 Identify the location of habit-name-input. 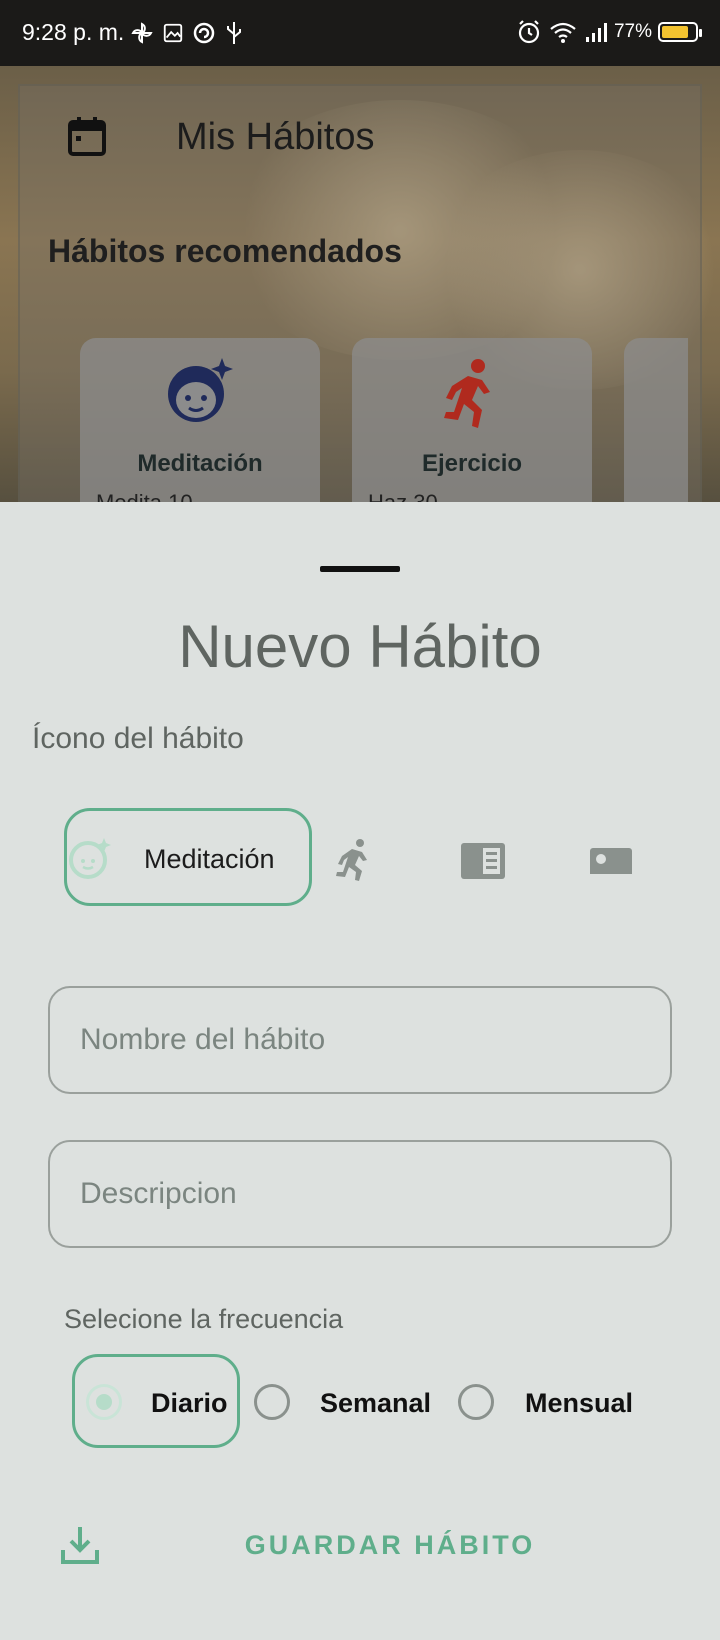
(360, 1040).